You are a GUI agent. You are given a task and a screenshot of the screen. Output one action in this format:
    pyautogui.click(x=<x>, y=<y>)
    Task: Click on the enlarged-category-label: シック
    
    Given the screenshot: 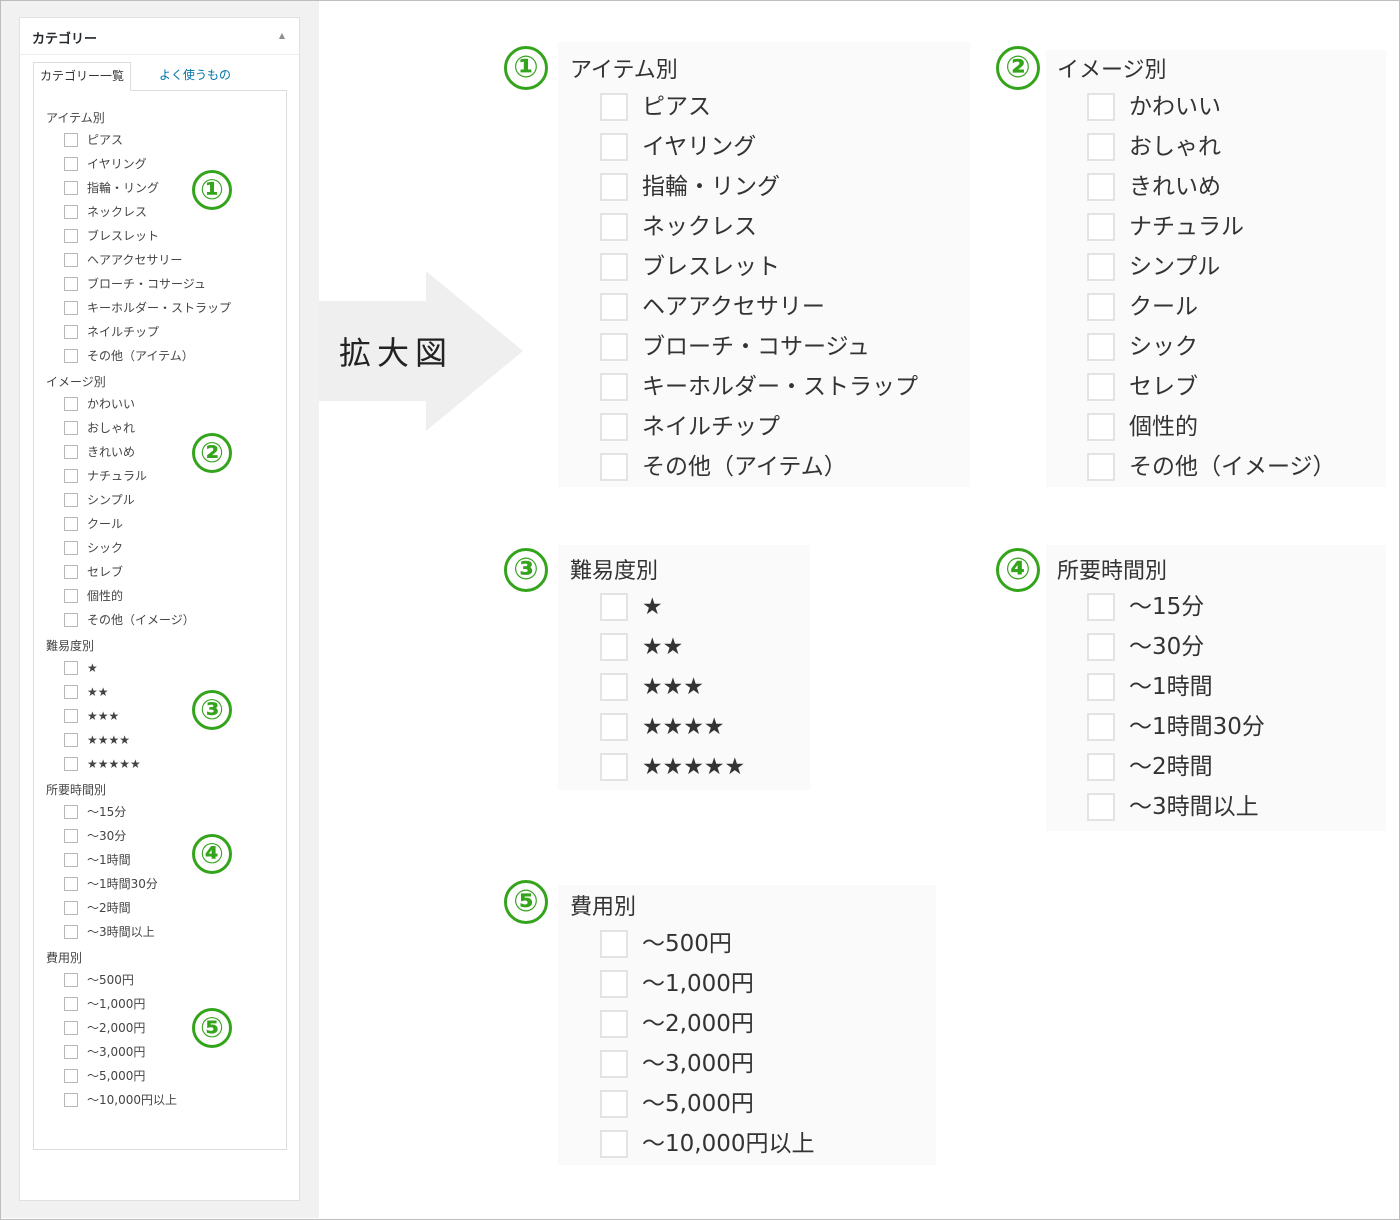 What is the action you would take?
    pyautogui.click(x=1163, y=347)
    